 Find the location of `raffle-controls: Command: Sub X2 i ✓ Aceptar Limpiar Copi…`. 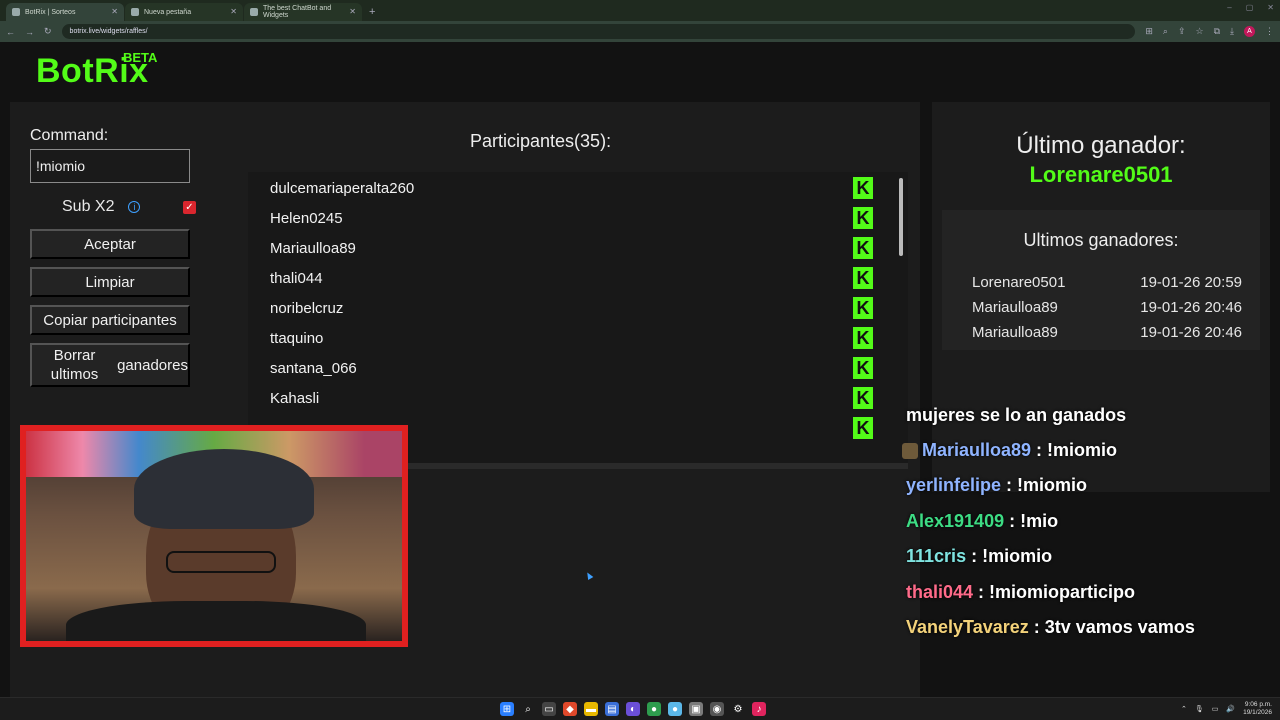

raffle-controls: Command: Sub X2 i ✓ Aceptar Limpiar Copi… is located at coordinates (113, 257).